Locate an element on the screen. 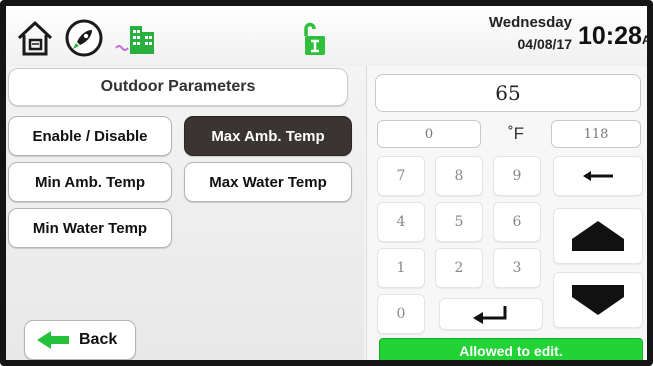  date-label: 04/08/17 is located at coordinates (545, 44).